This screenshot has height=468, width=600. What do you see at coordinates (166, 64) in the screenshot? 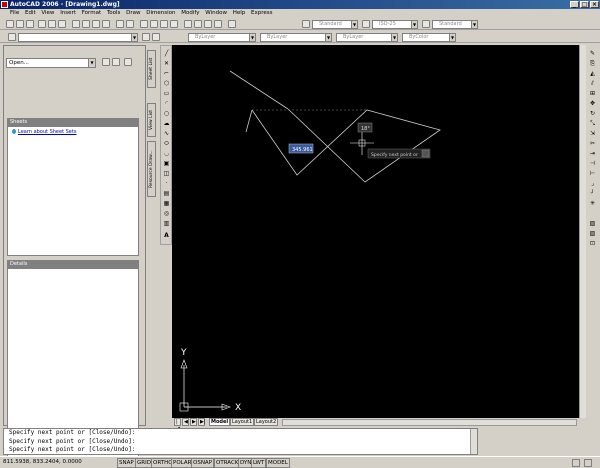
I see `construction-line-icon: ✕` at bounding box center [166, 64].